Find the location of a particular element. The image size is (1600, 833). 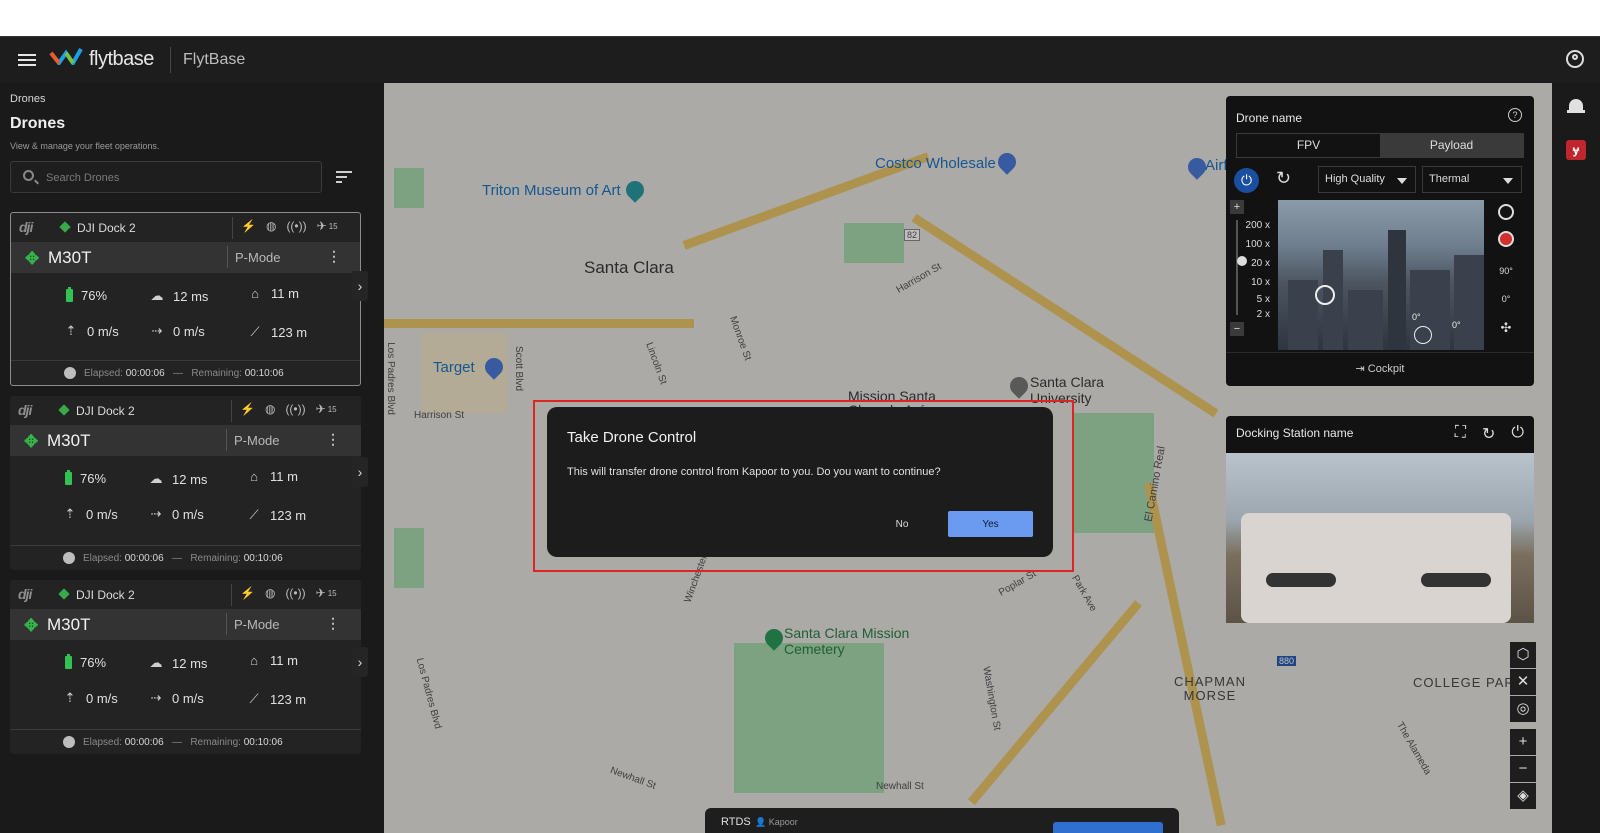

card-model-row: ✥ M30T P-Mode ⋮ is located at coordinates (185, 624).